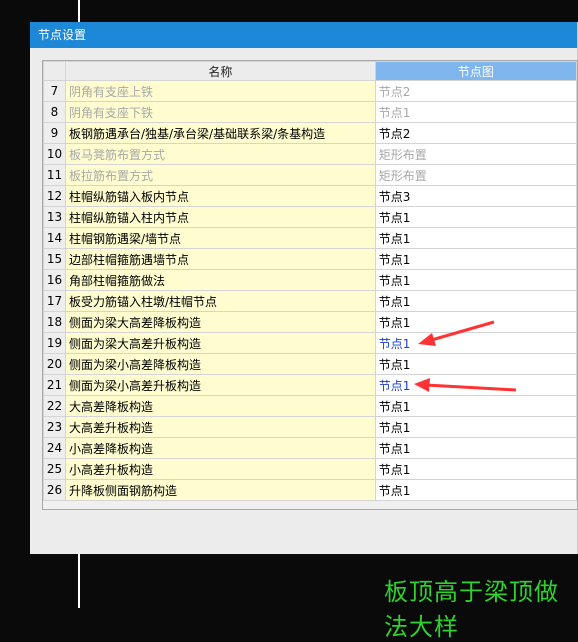 The height and width of the screenshot is (642, 578). I want to click on table-row: 11 板拉筋布置方式 矩形布置, so click(310, 175).